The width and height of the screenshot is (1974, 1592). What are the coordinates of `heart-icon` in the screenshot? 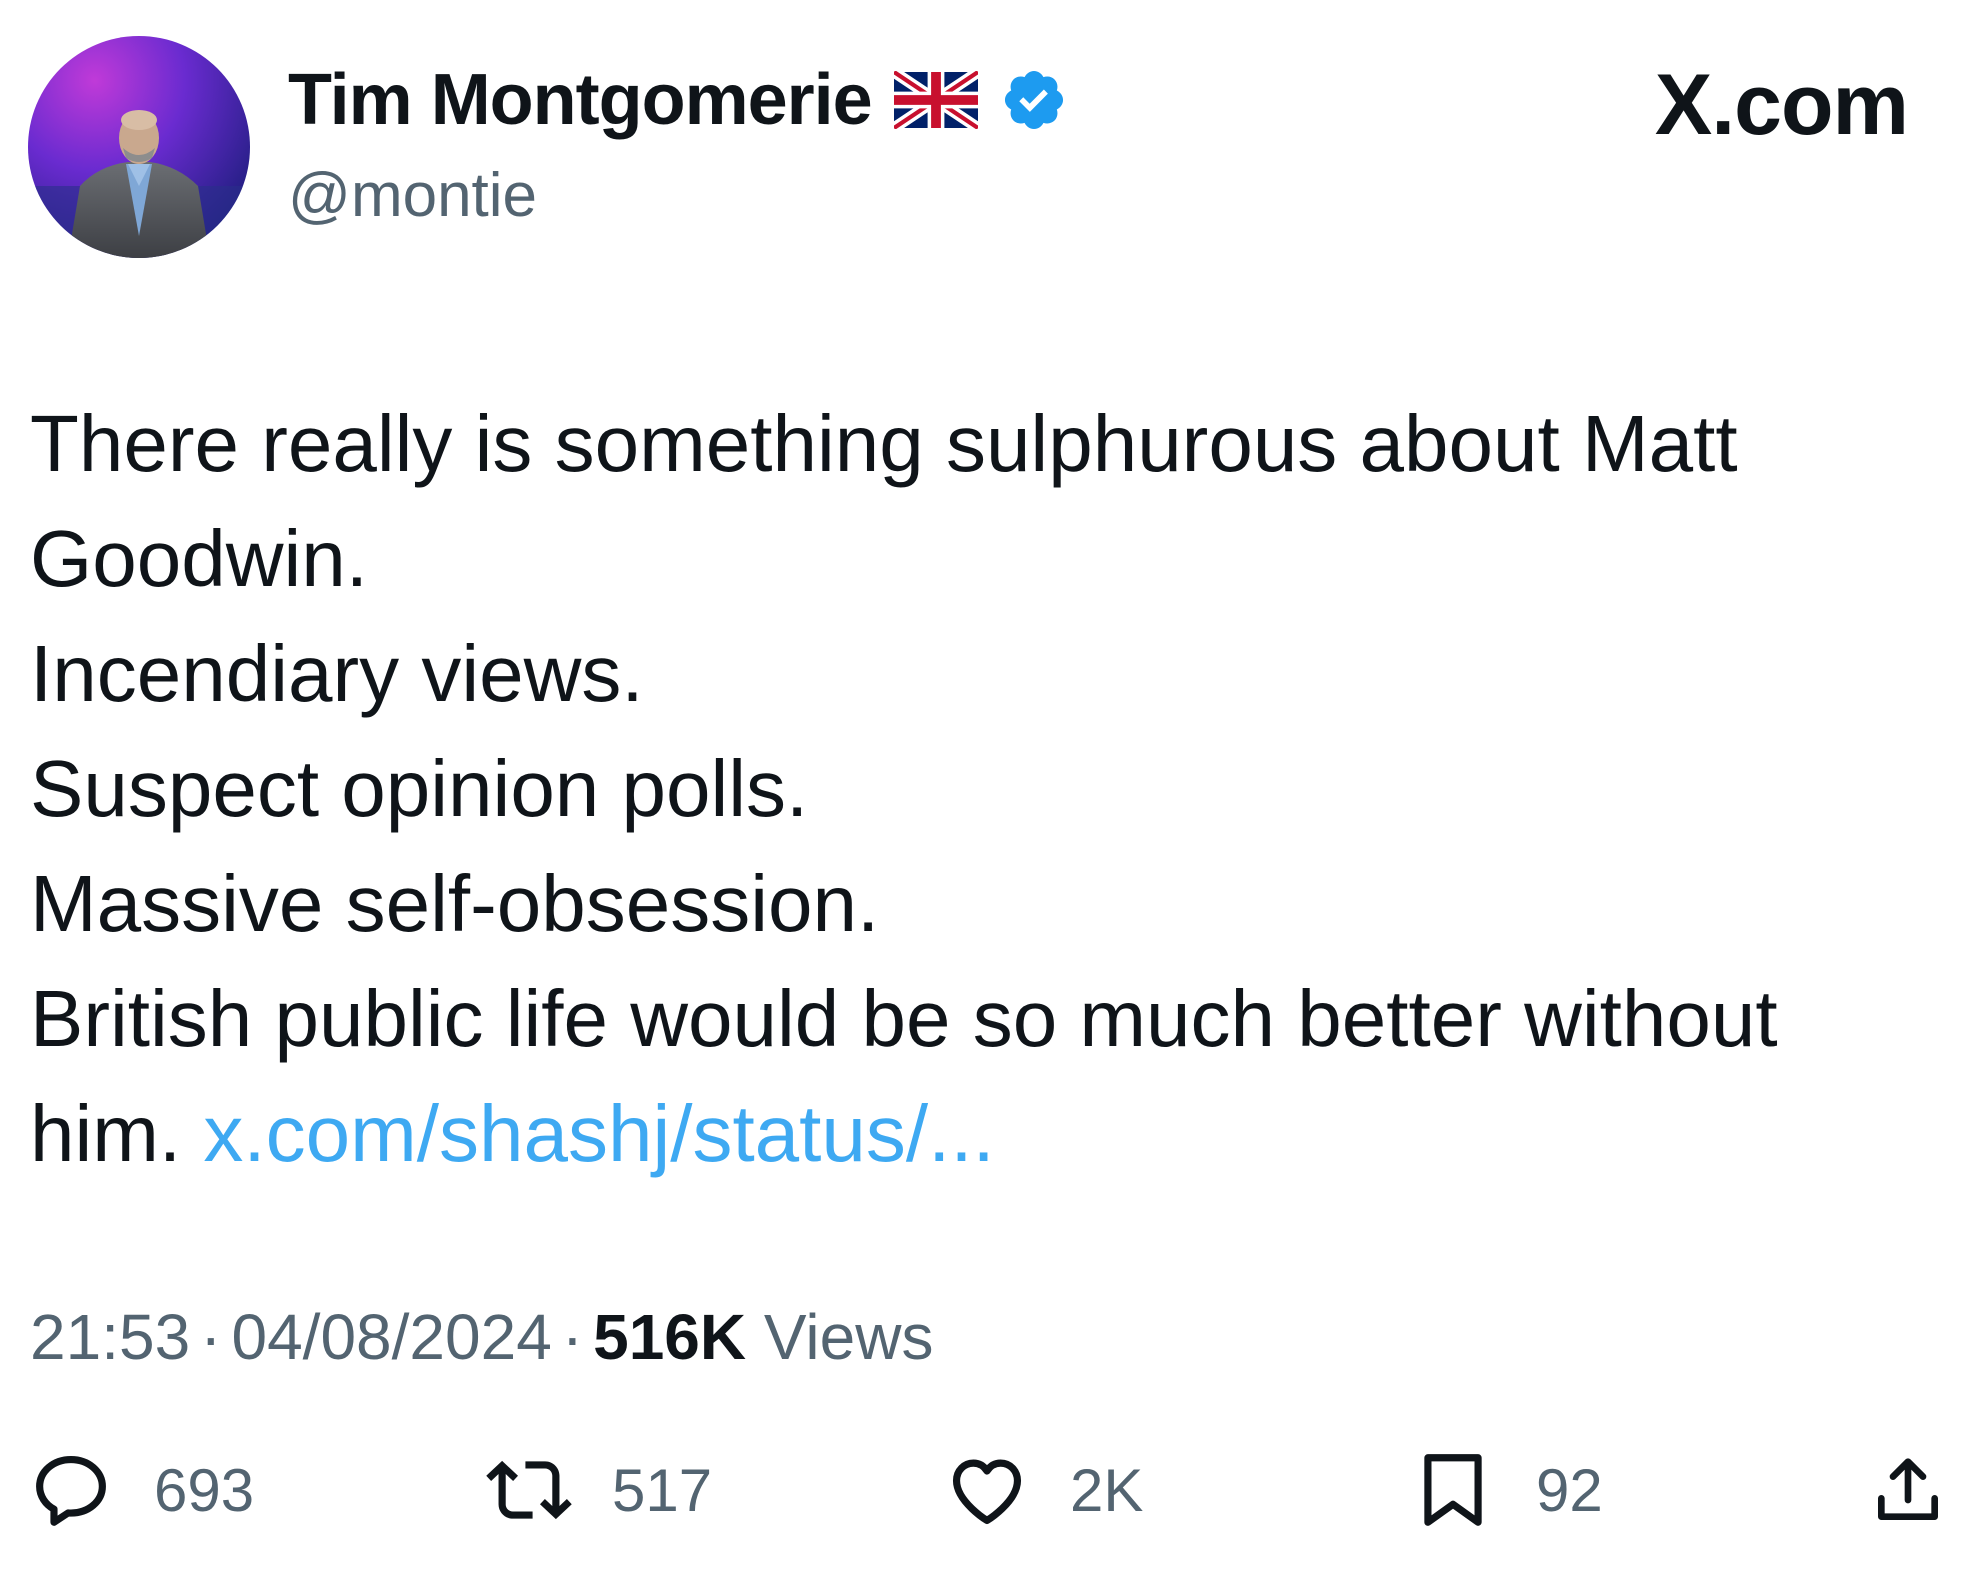 It's located at (987, 1492).